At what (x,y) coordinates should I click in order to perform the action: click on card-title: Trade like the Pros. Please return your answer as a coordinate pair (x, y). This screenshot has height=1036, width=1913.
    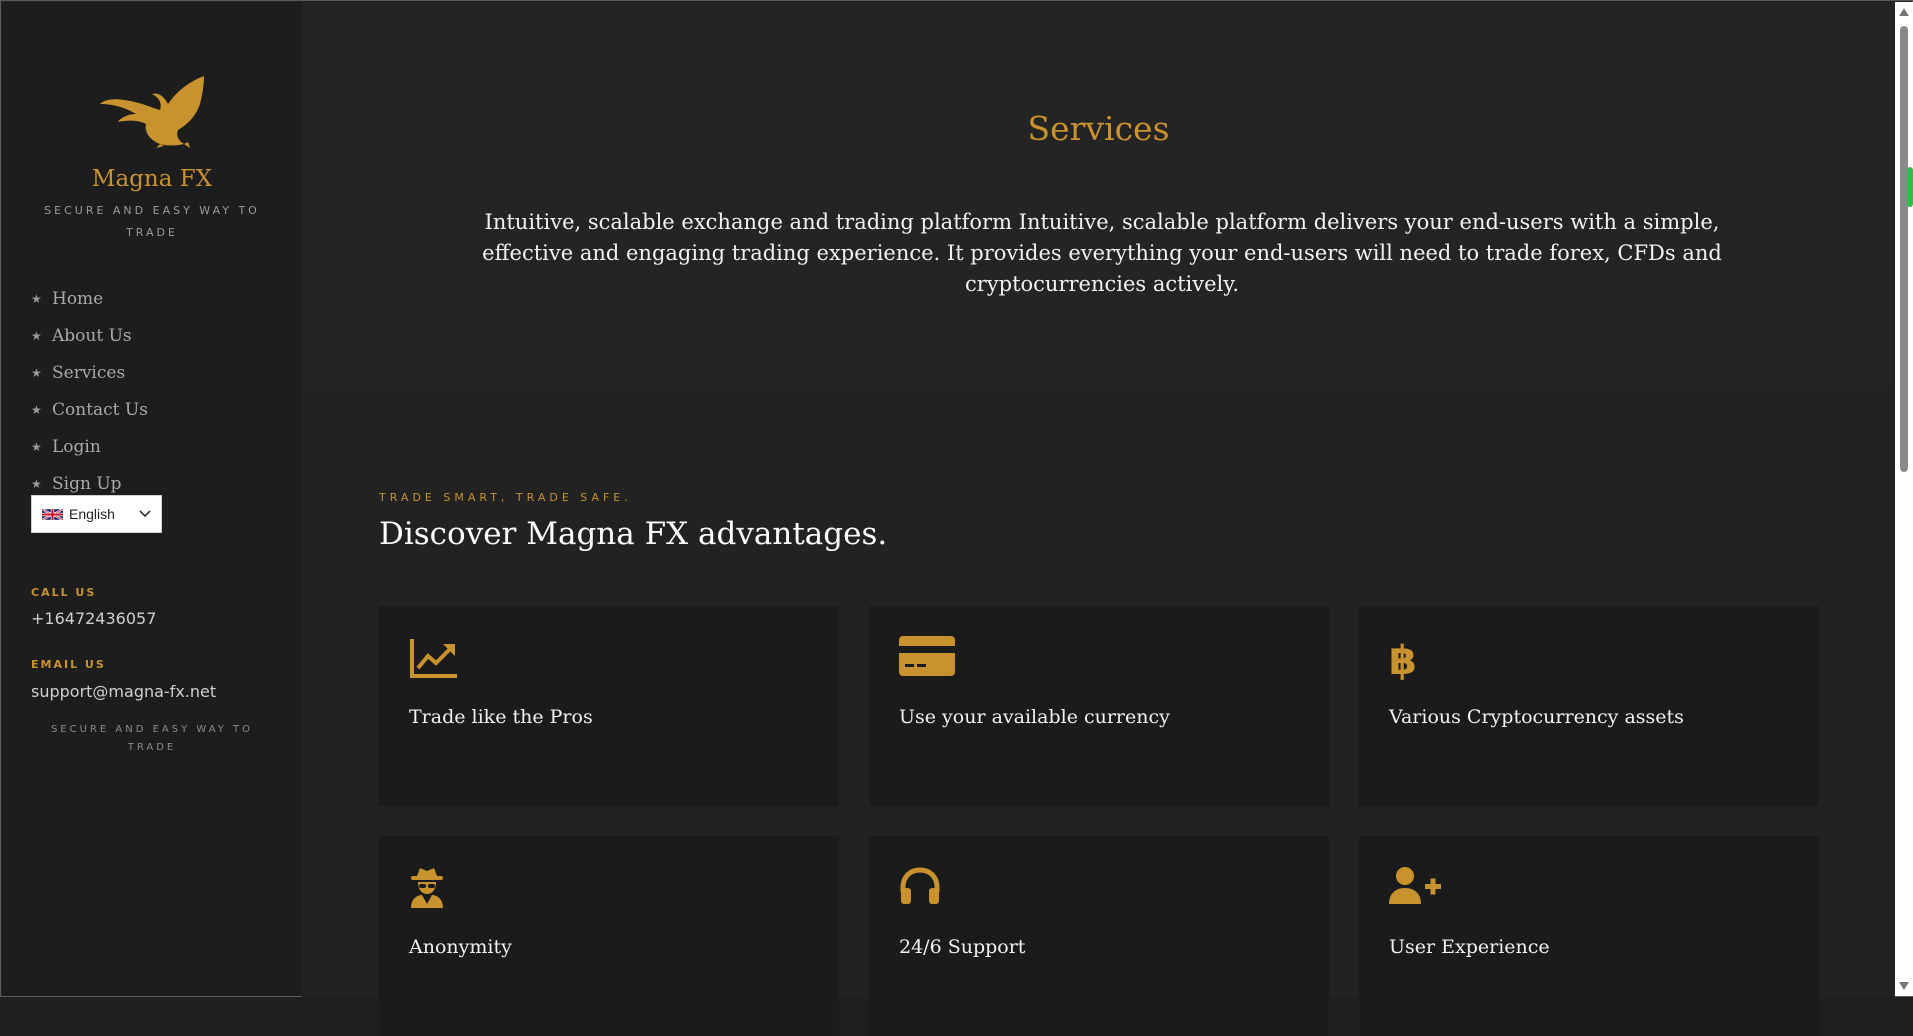
    Looking at the image, I should click on (501, 717).